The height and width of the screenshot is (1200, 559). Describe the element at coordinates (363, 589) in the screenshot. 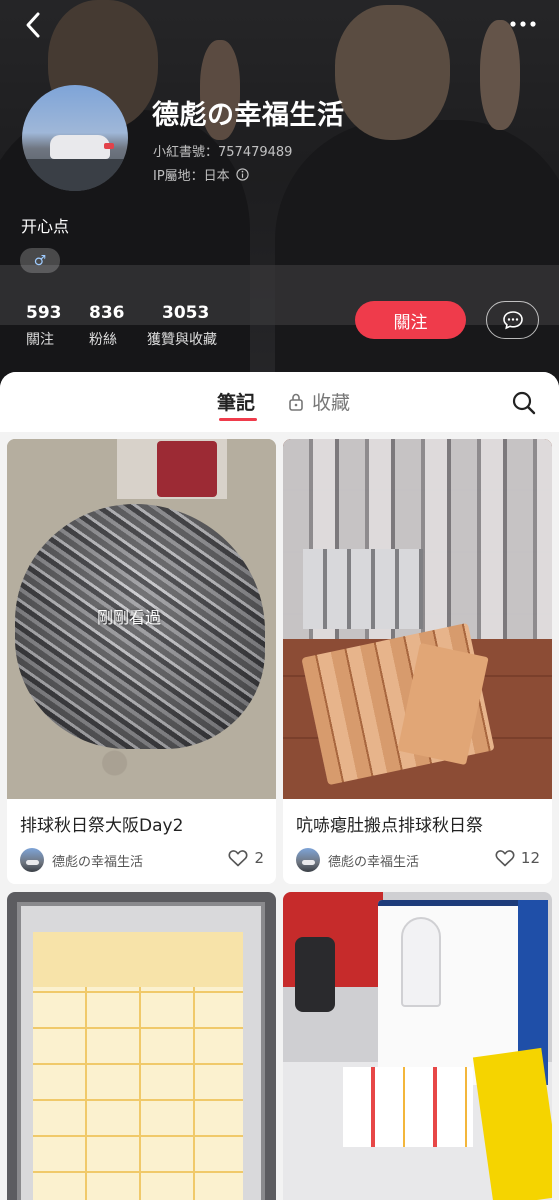

I see `cover-pack-stack` at that location.